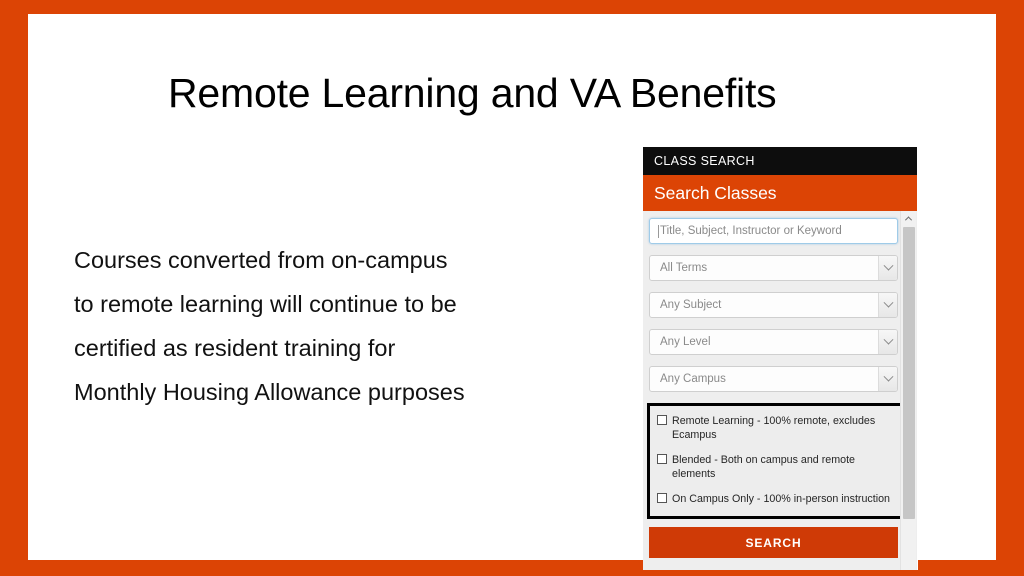 This screenshot has height=576, width=1024. Describe the element at coordinates (235, 348) in the screenshot. I see `body-line-3: certified as resident training for` at that location.